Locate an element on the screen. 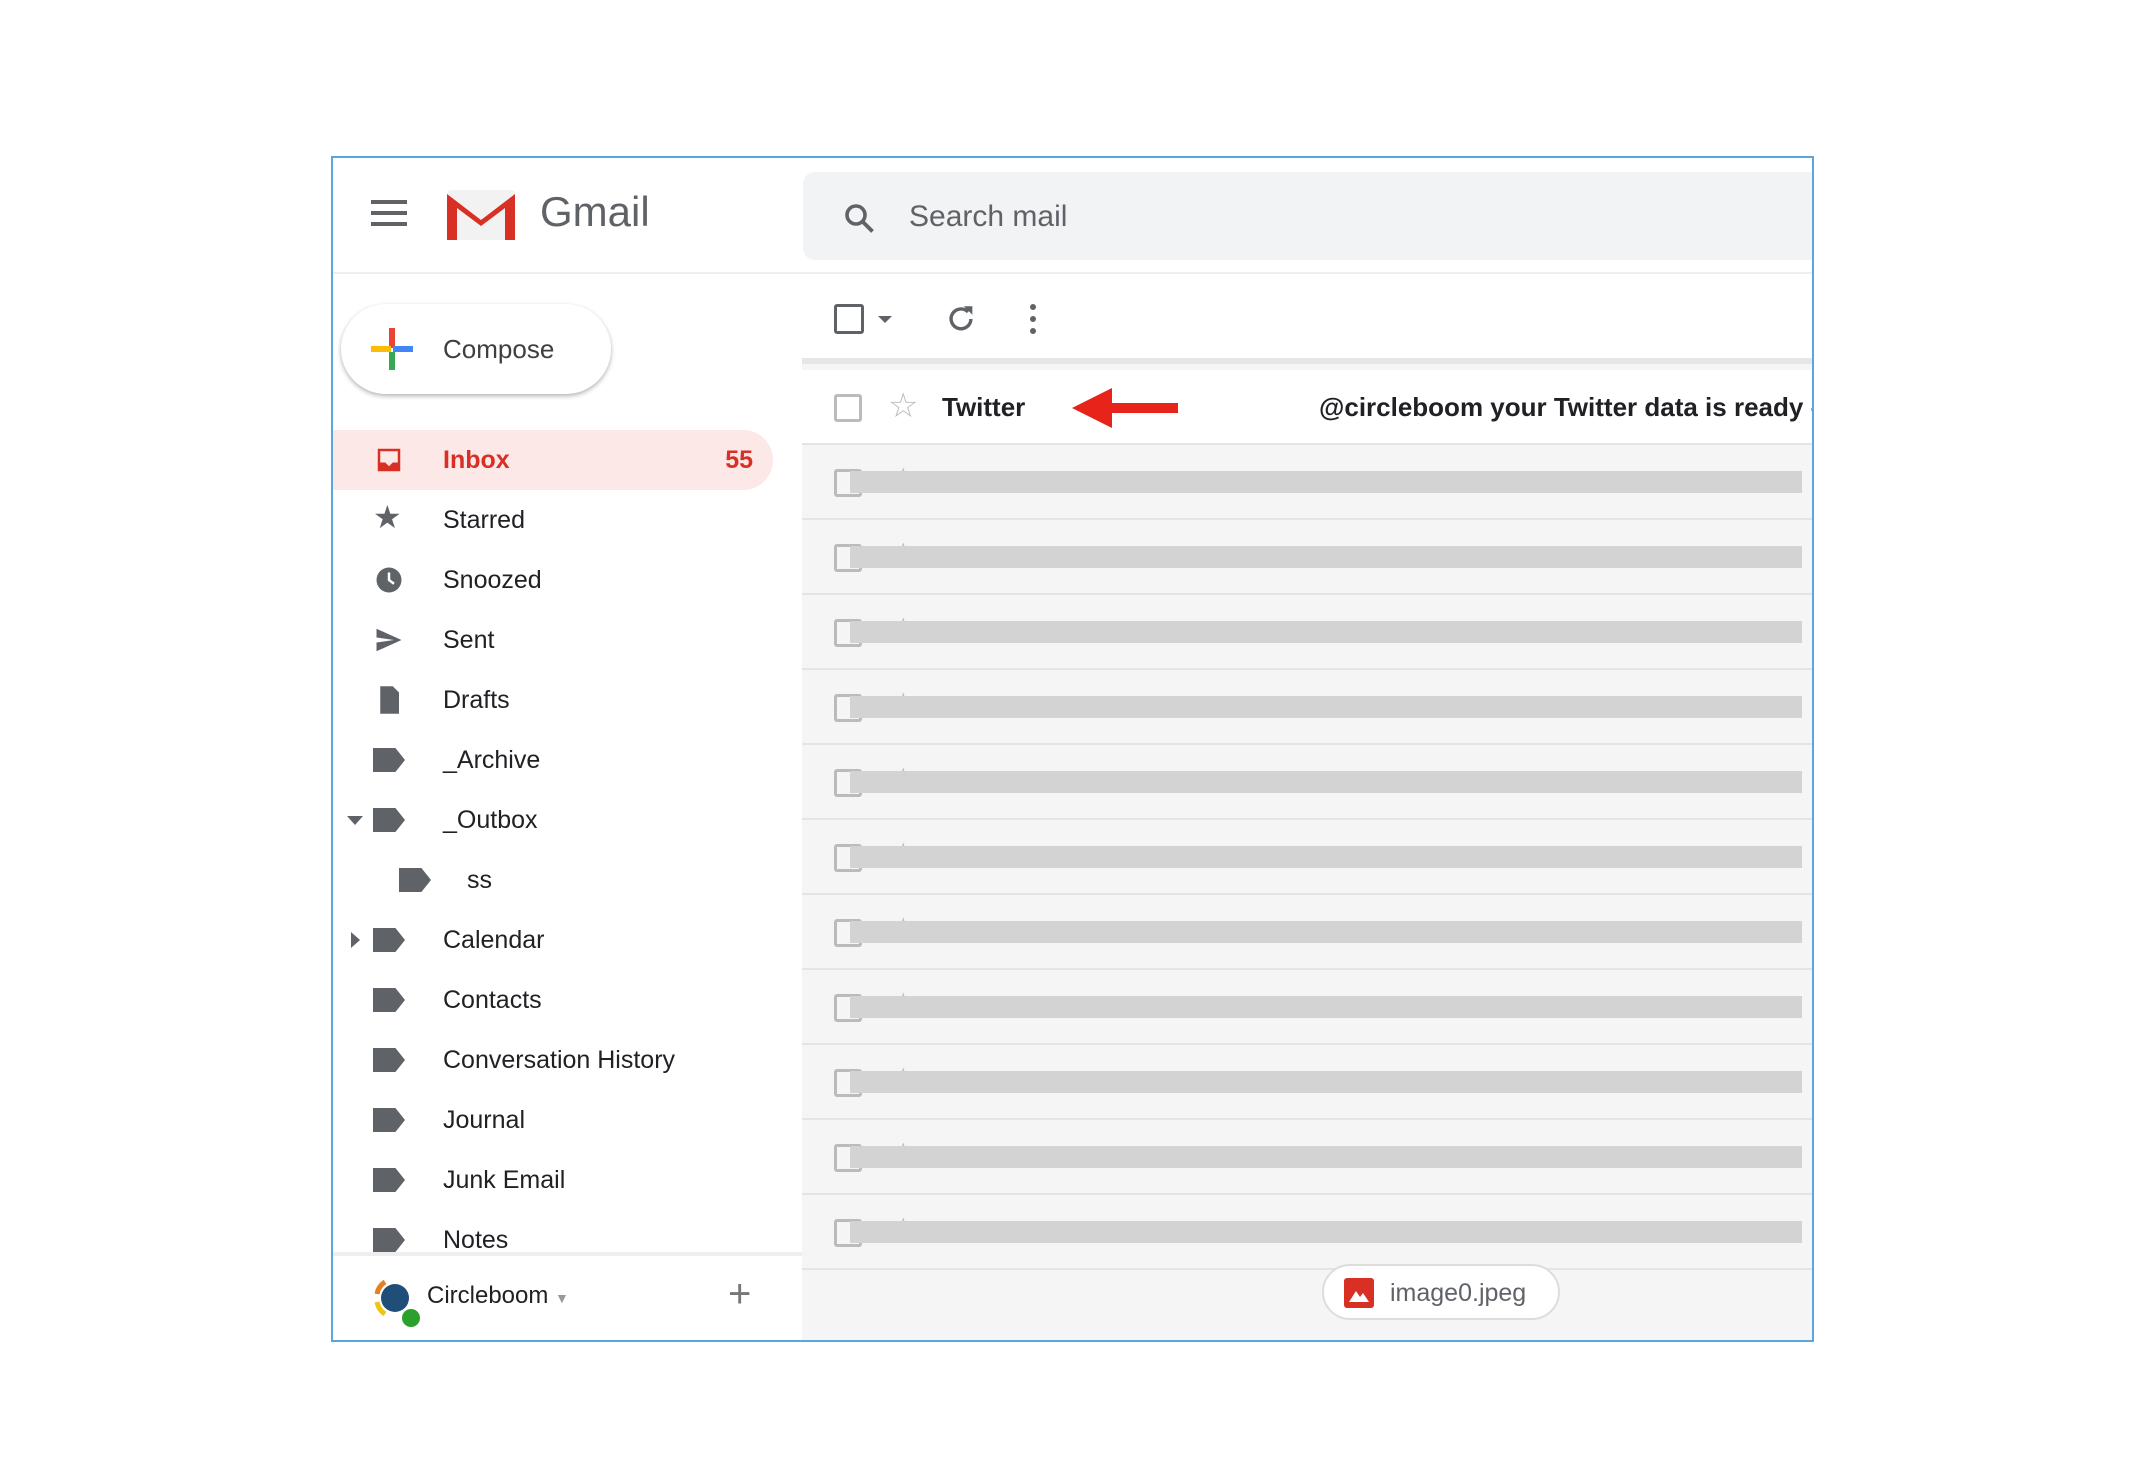 This screenshot has width=2133, height=1463. sidebar-item-snoozed: Snoozed is located at coordinates (553, 580).